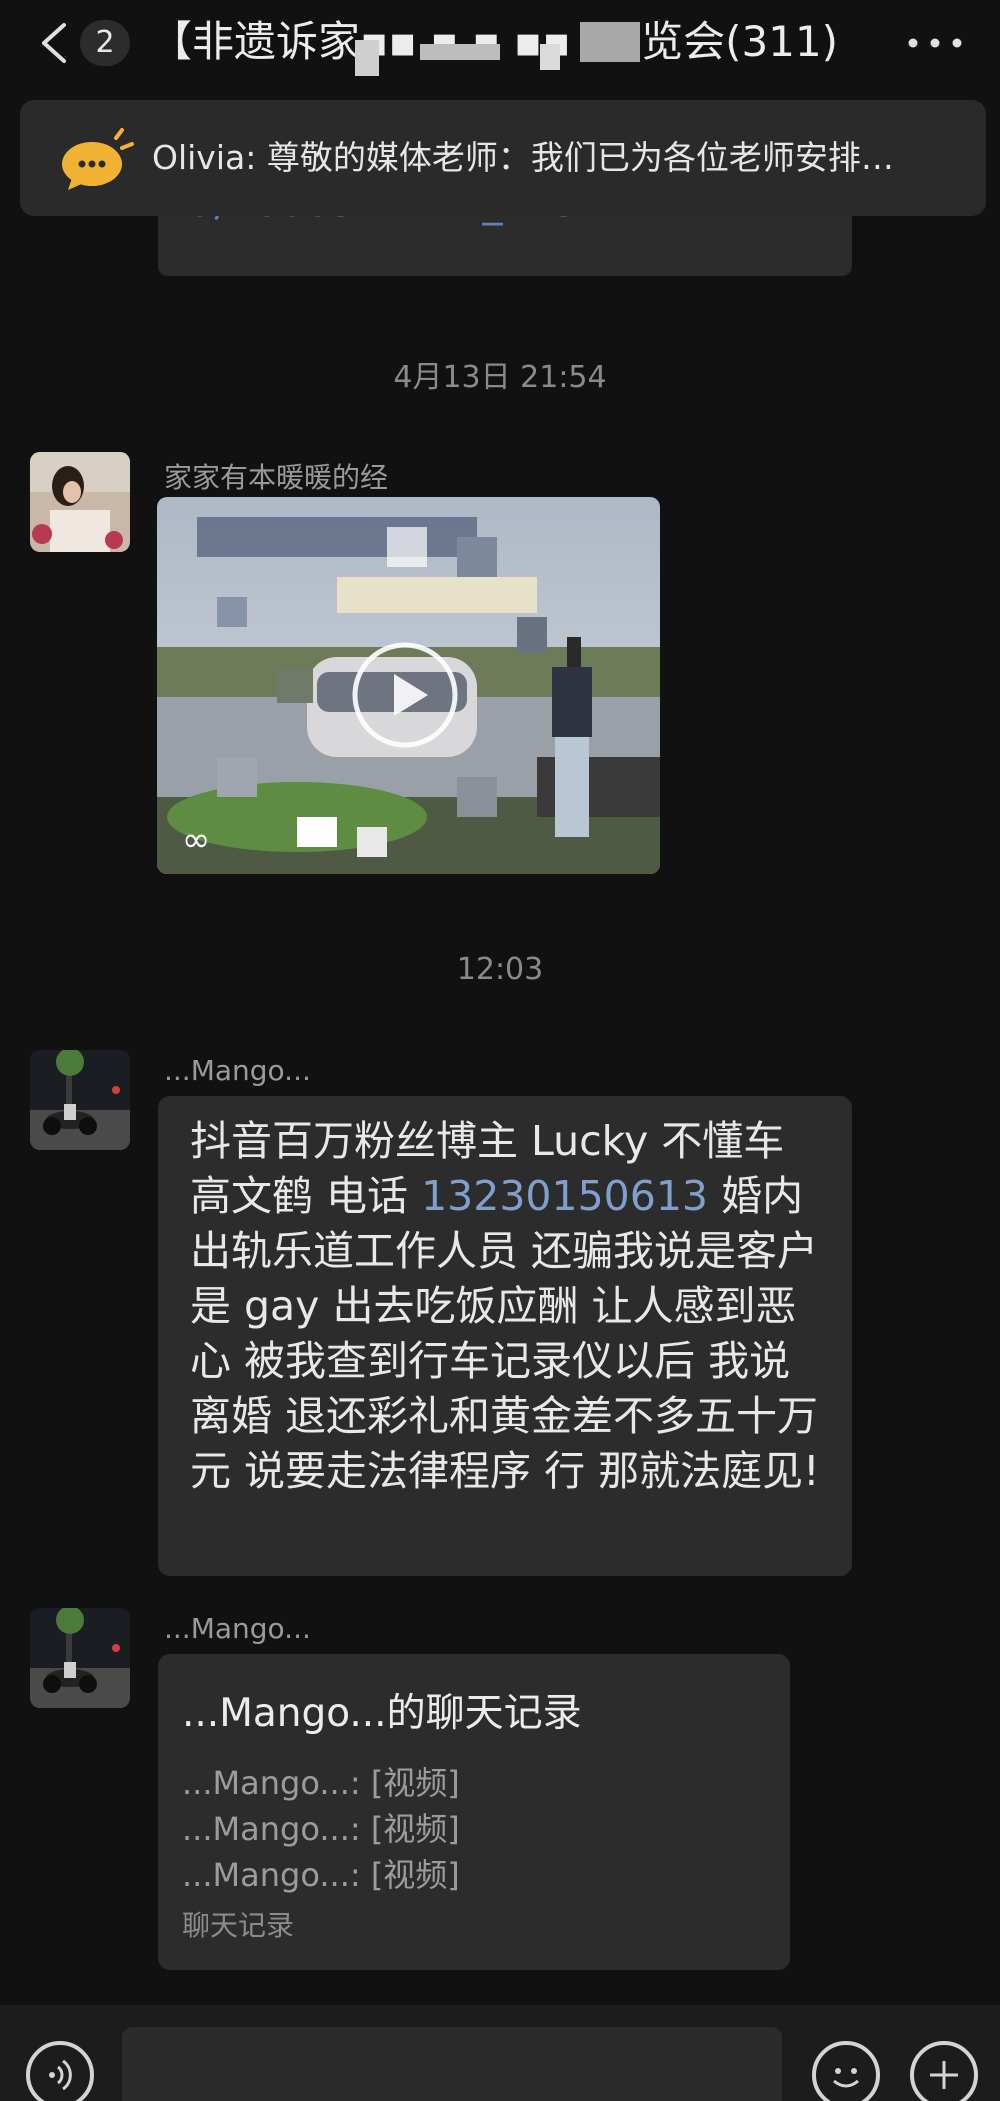 This screenshot has width=1000, height=2101. I want to click on phone-number-link: 13230150613, so click(564, 1196).